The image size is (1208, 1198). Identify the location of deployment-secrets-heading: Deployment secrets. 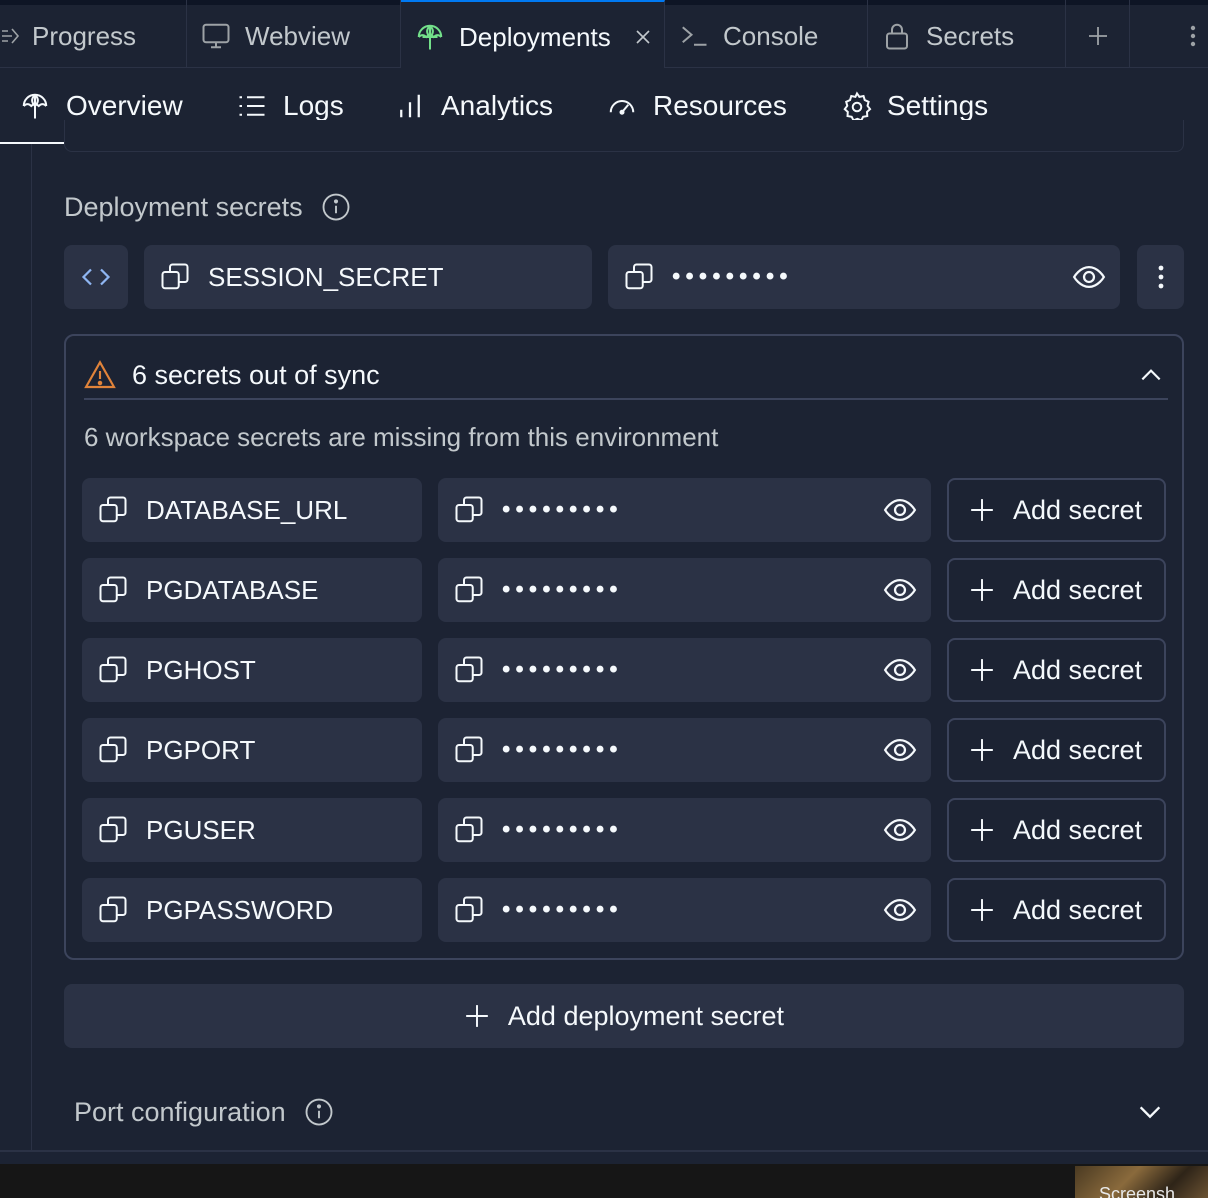
(207, 207).